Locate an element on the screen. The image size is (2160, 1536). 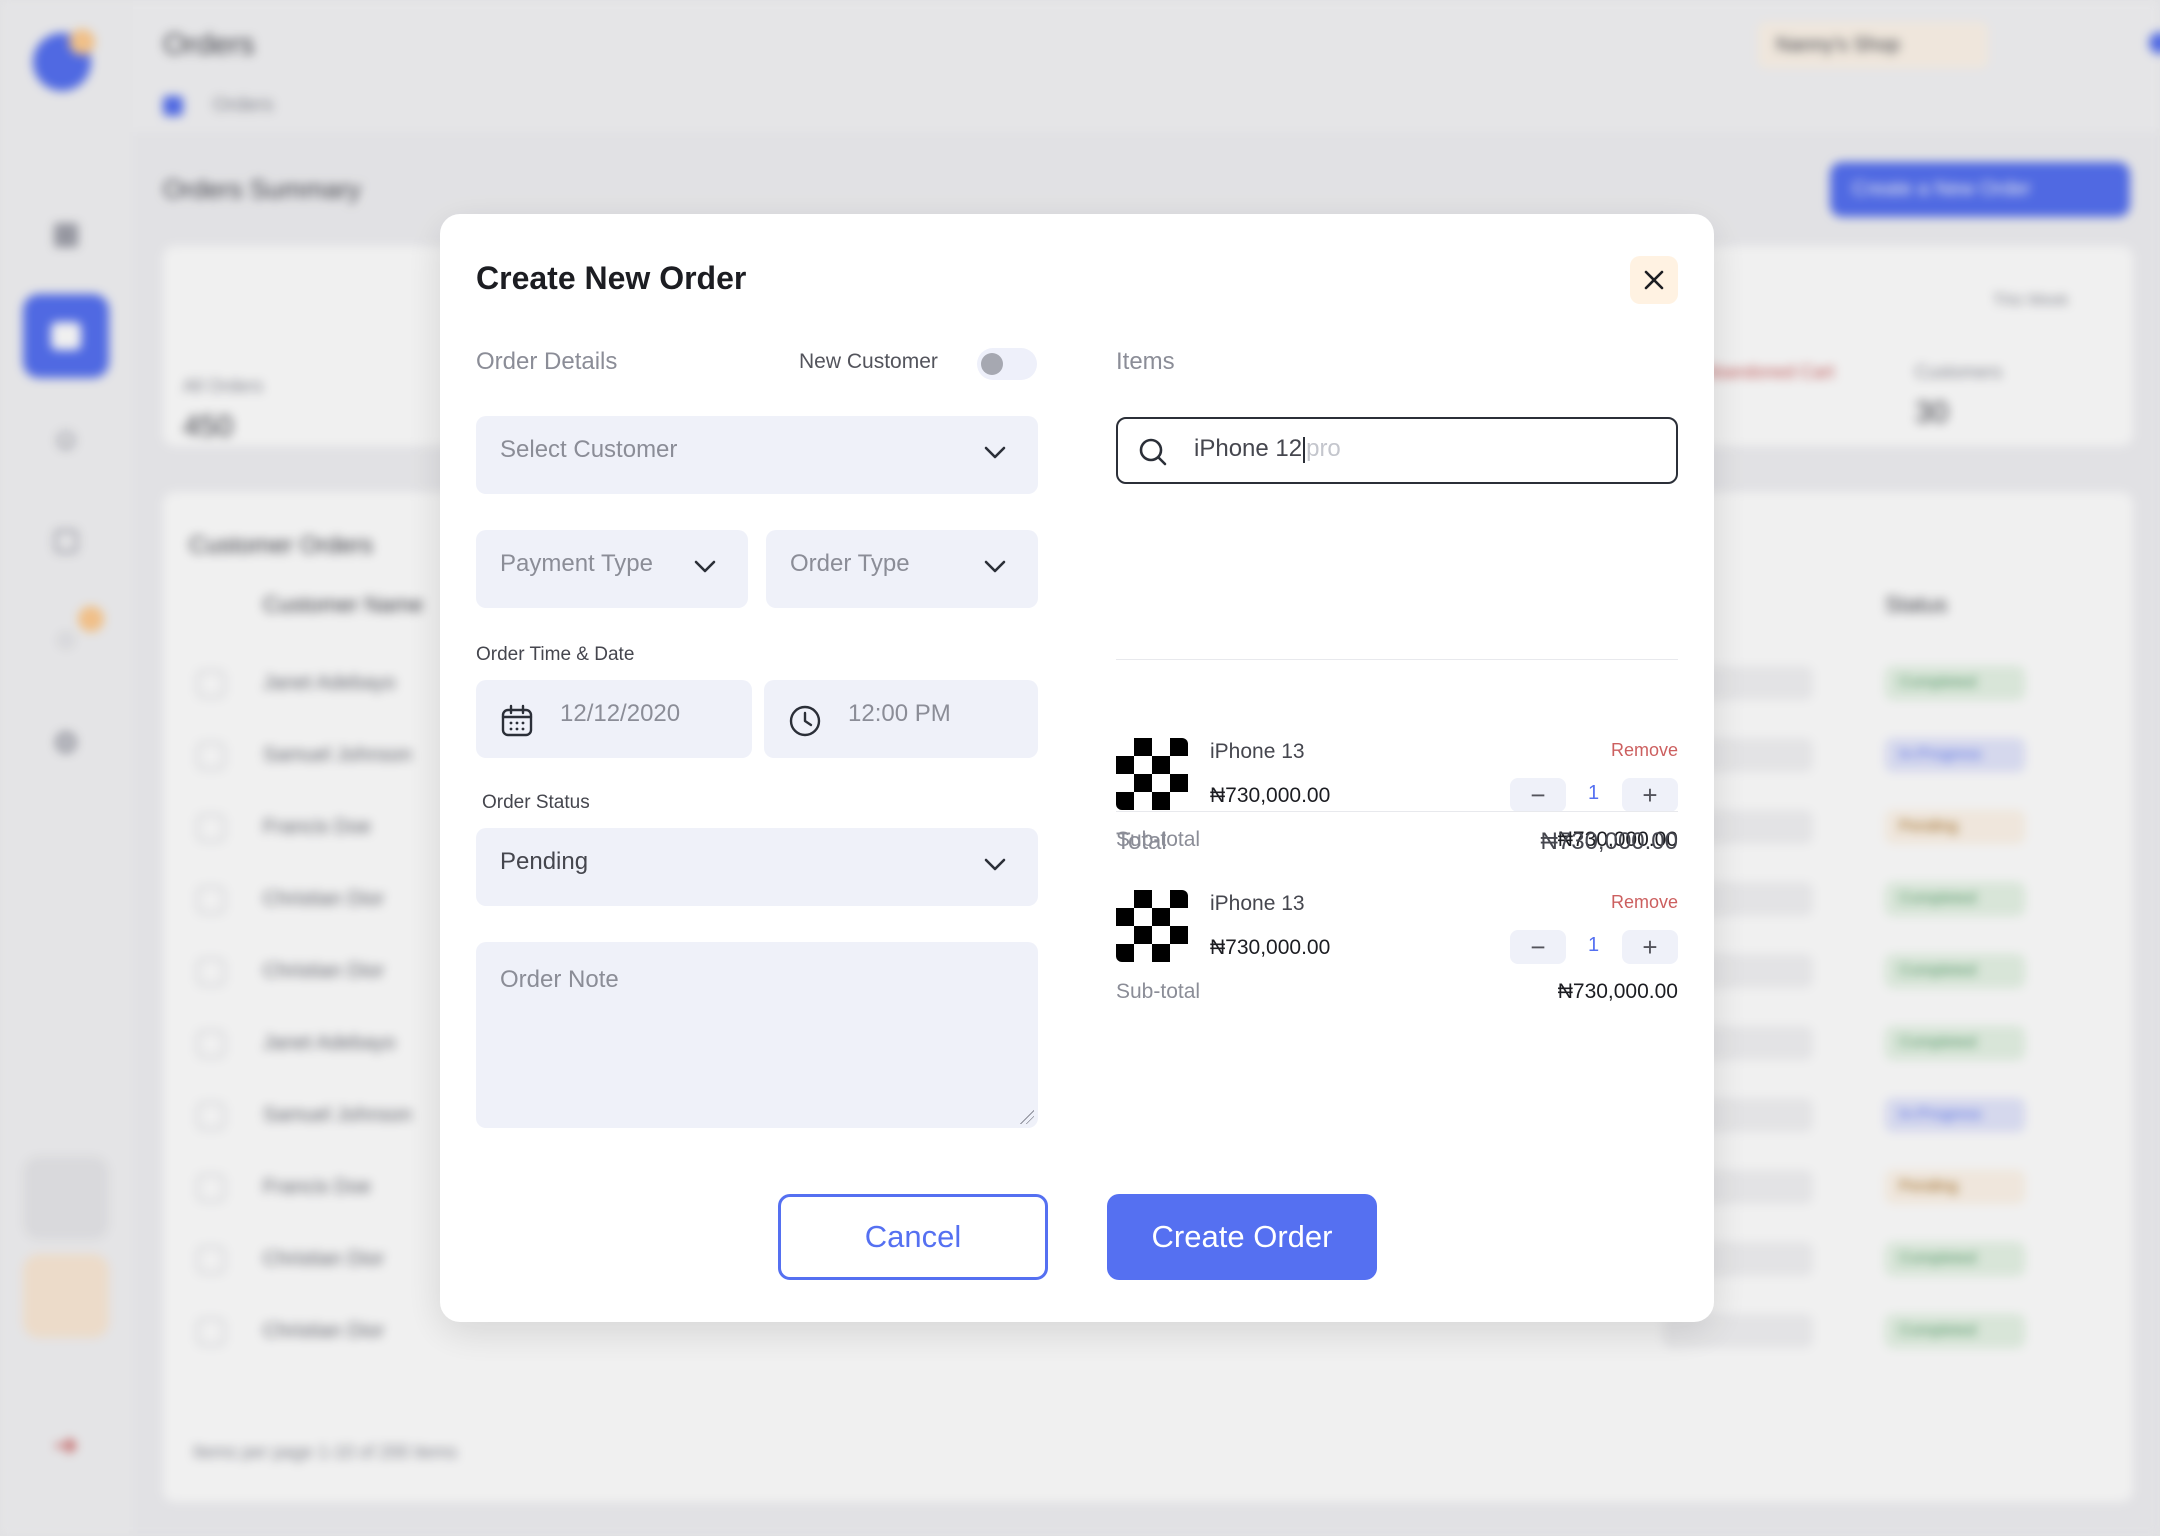
subtotal-label: Sub-total is located at coordinates (1158, 991).